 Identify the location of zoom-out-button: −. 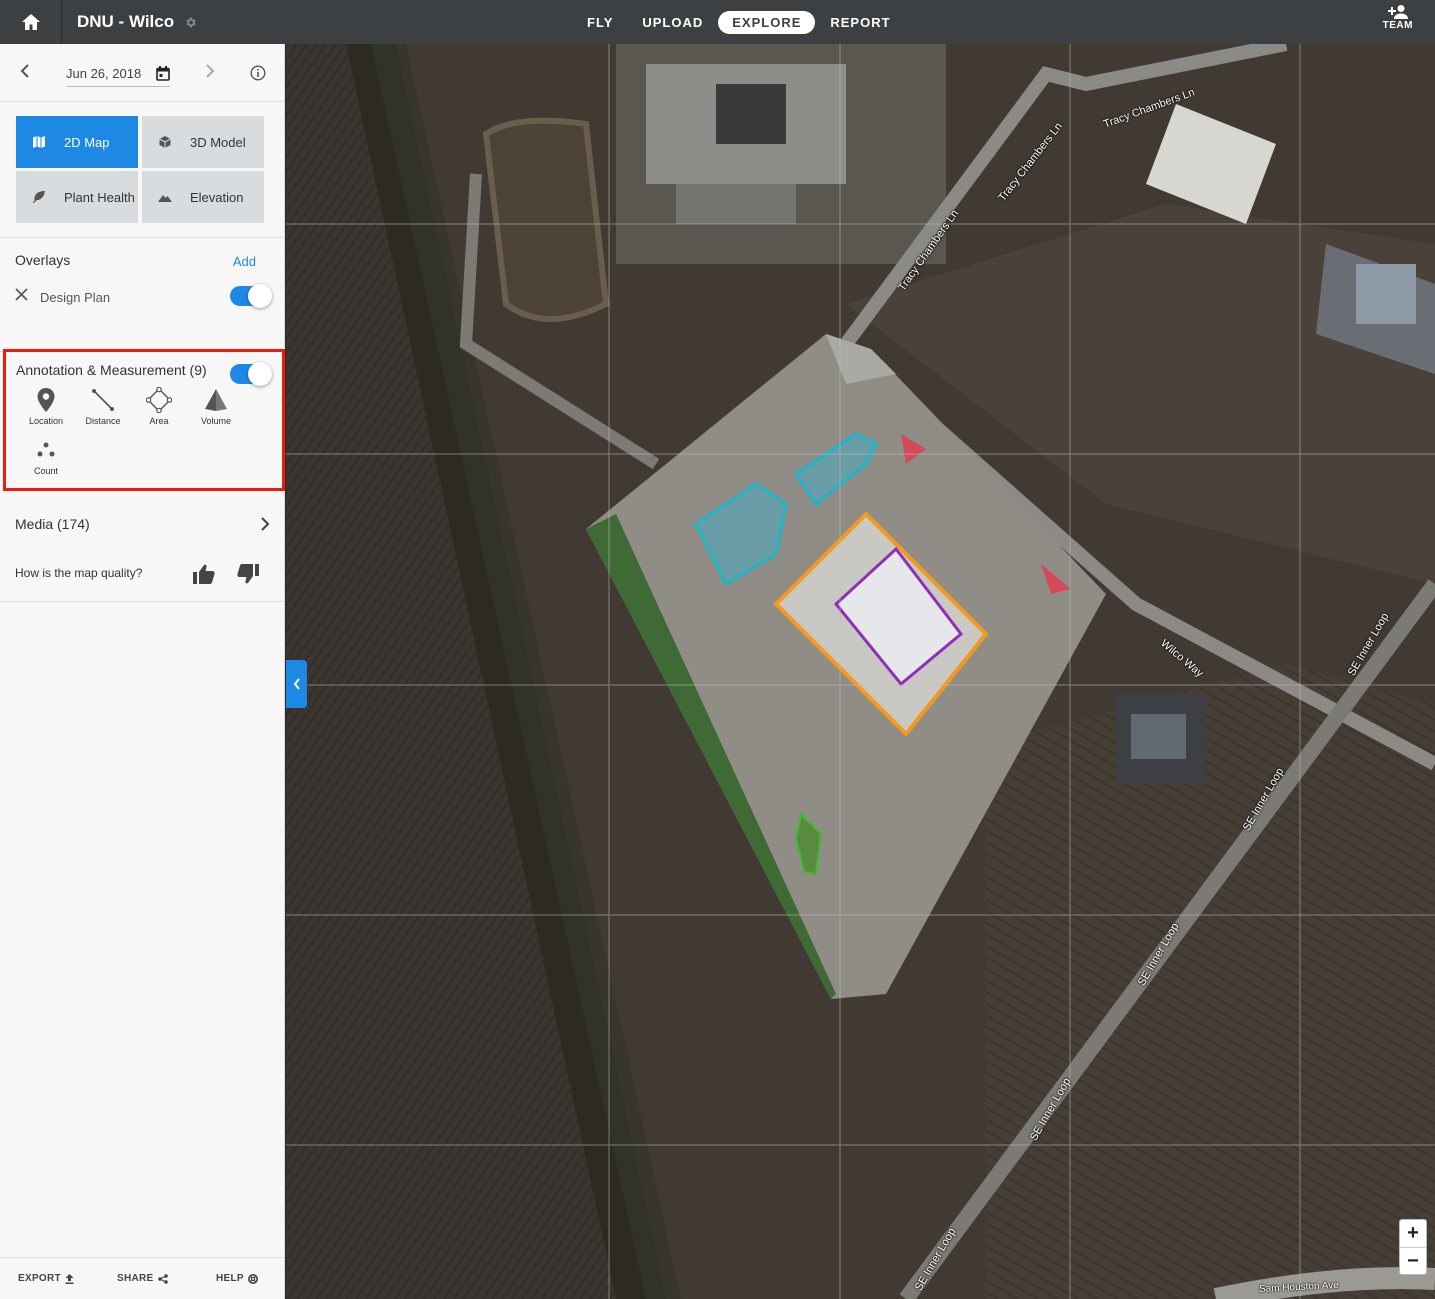
(1413, 1260).